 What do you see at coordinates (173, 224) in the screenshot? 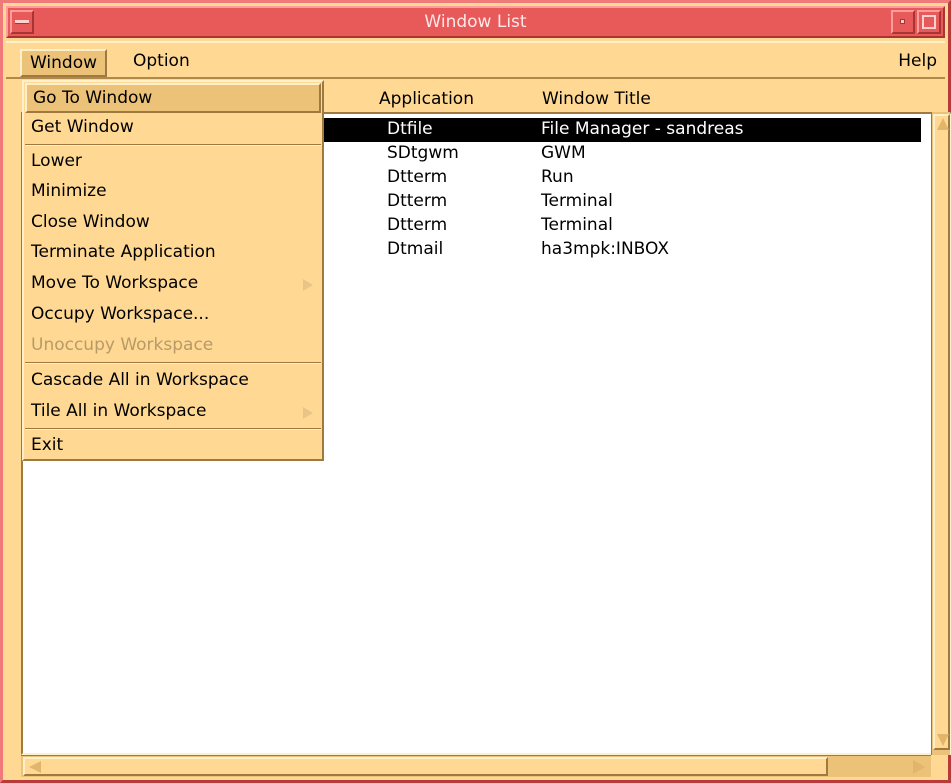
I see `menu-item-close-window: Close Window` at bounding box center [173, 224].